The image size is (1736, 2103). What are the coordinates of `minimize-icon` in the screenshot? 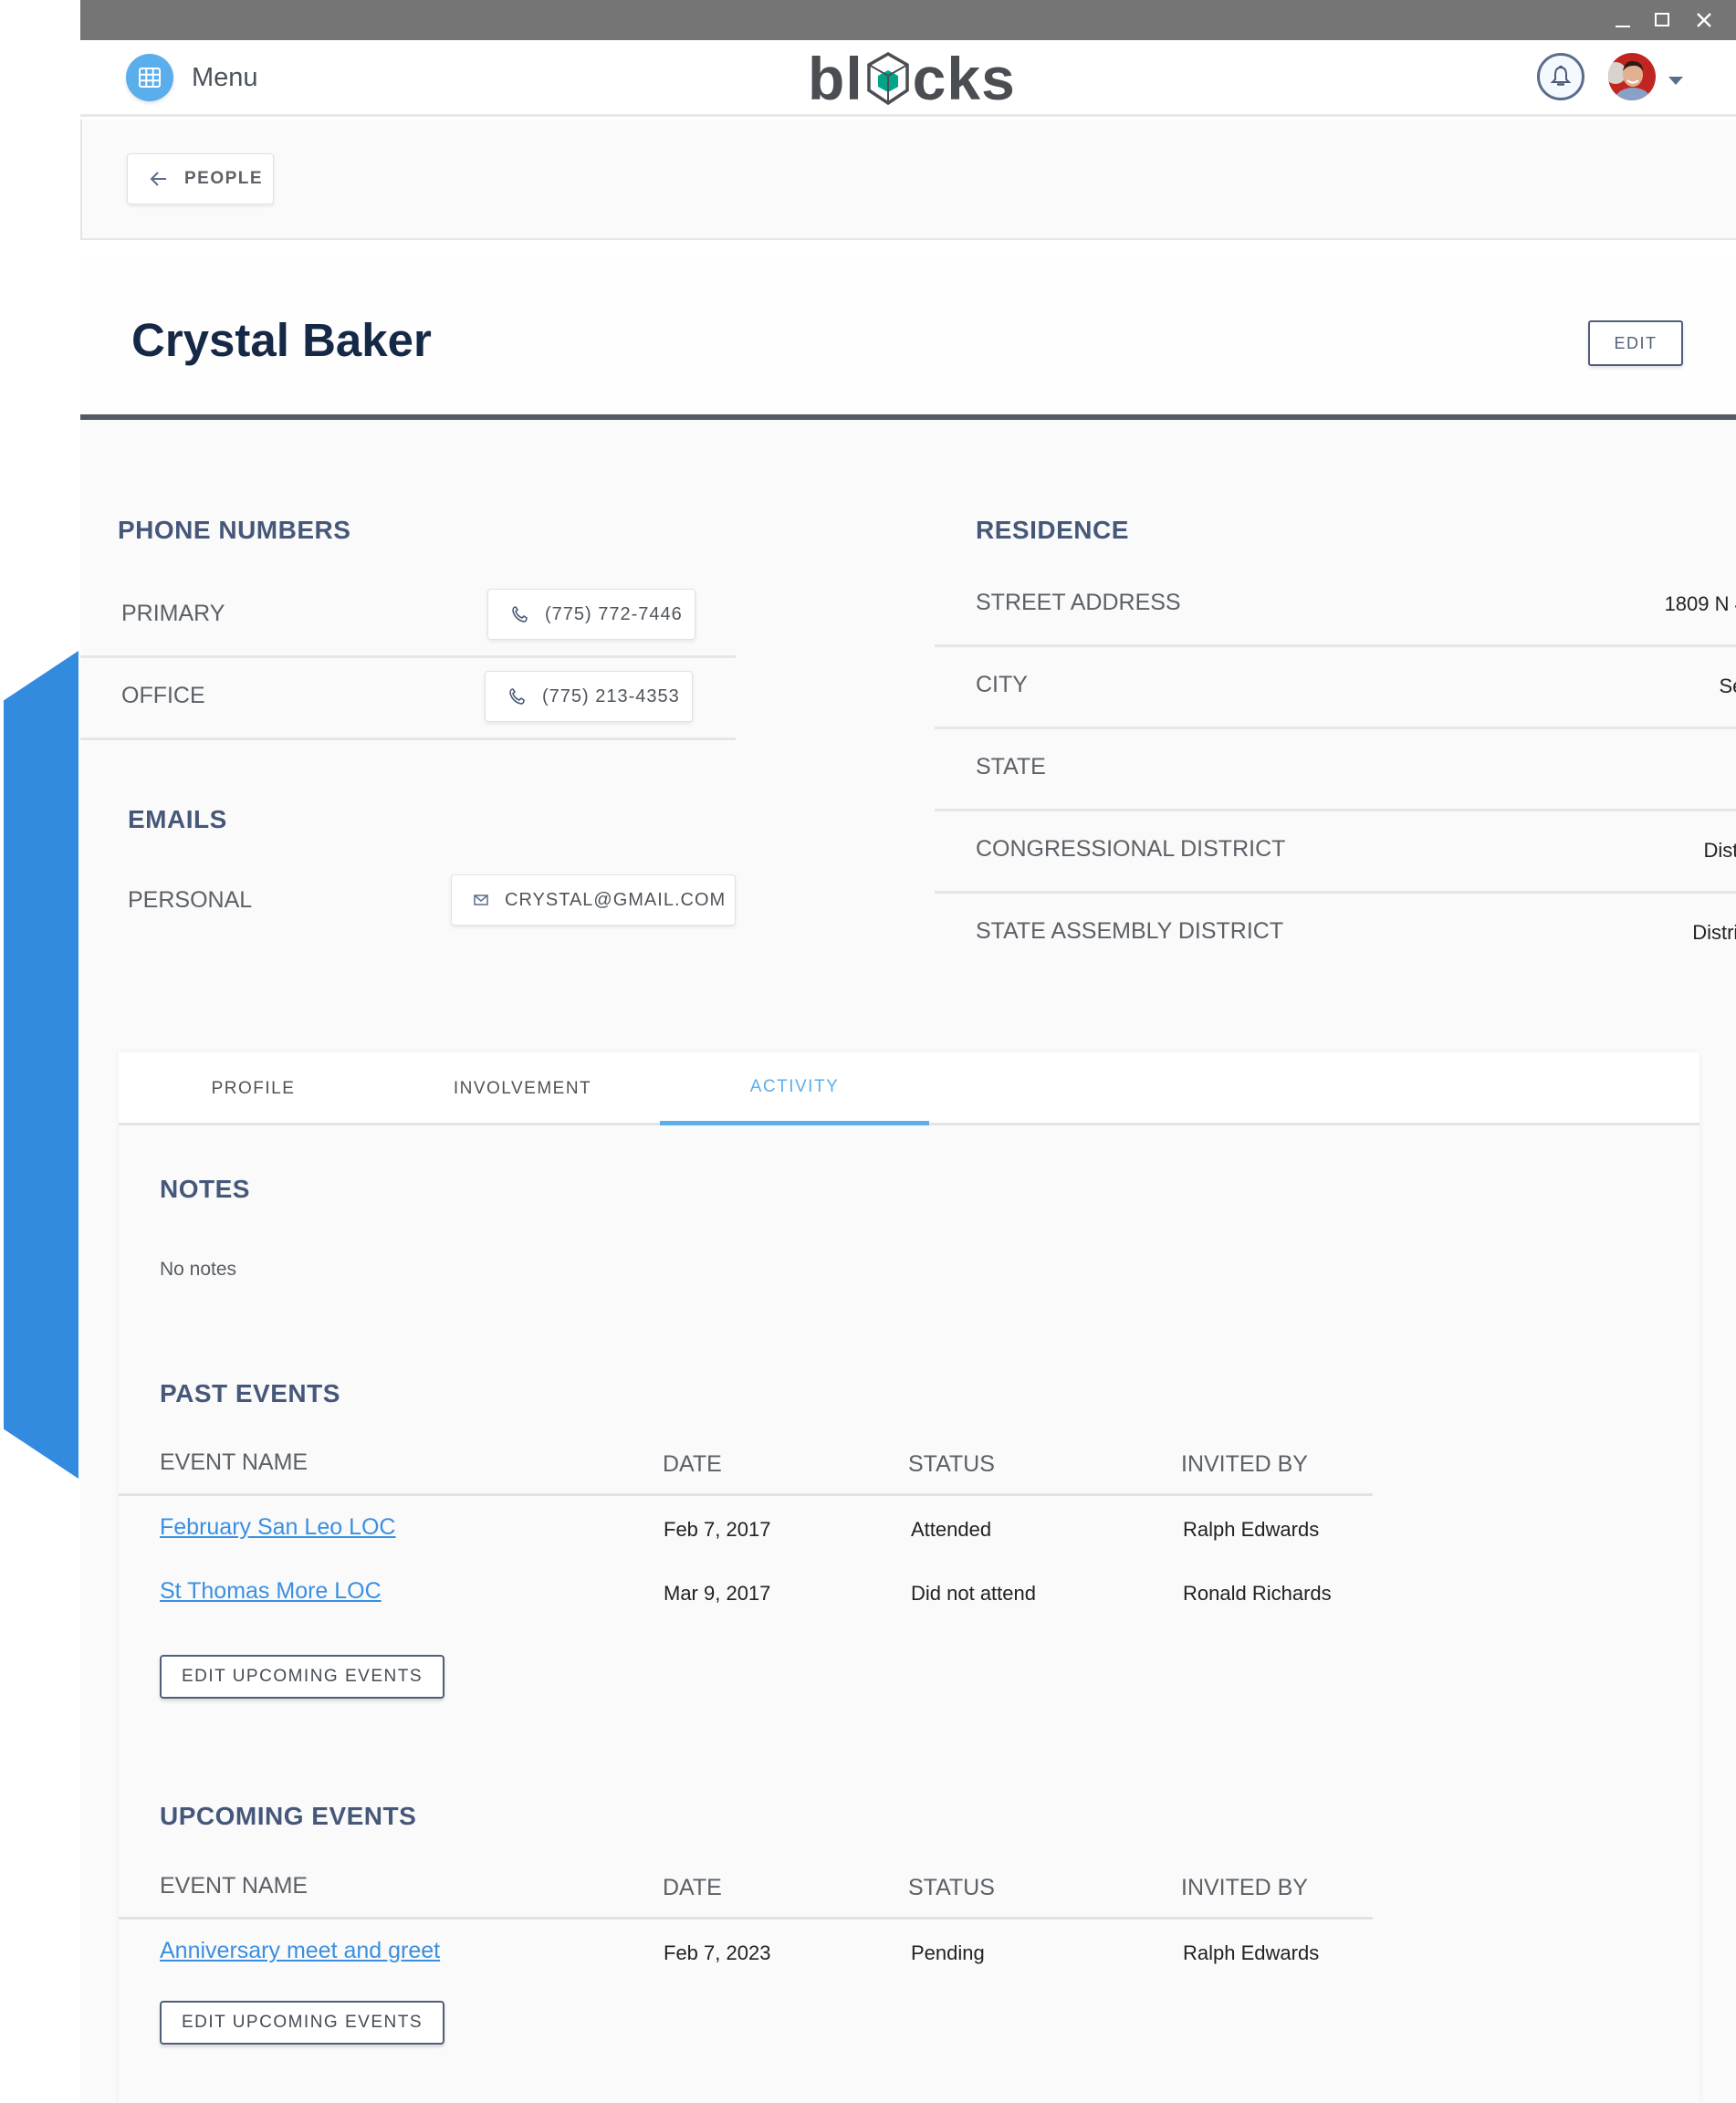 It's located at (1623, 26).